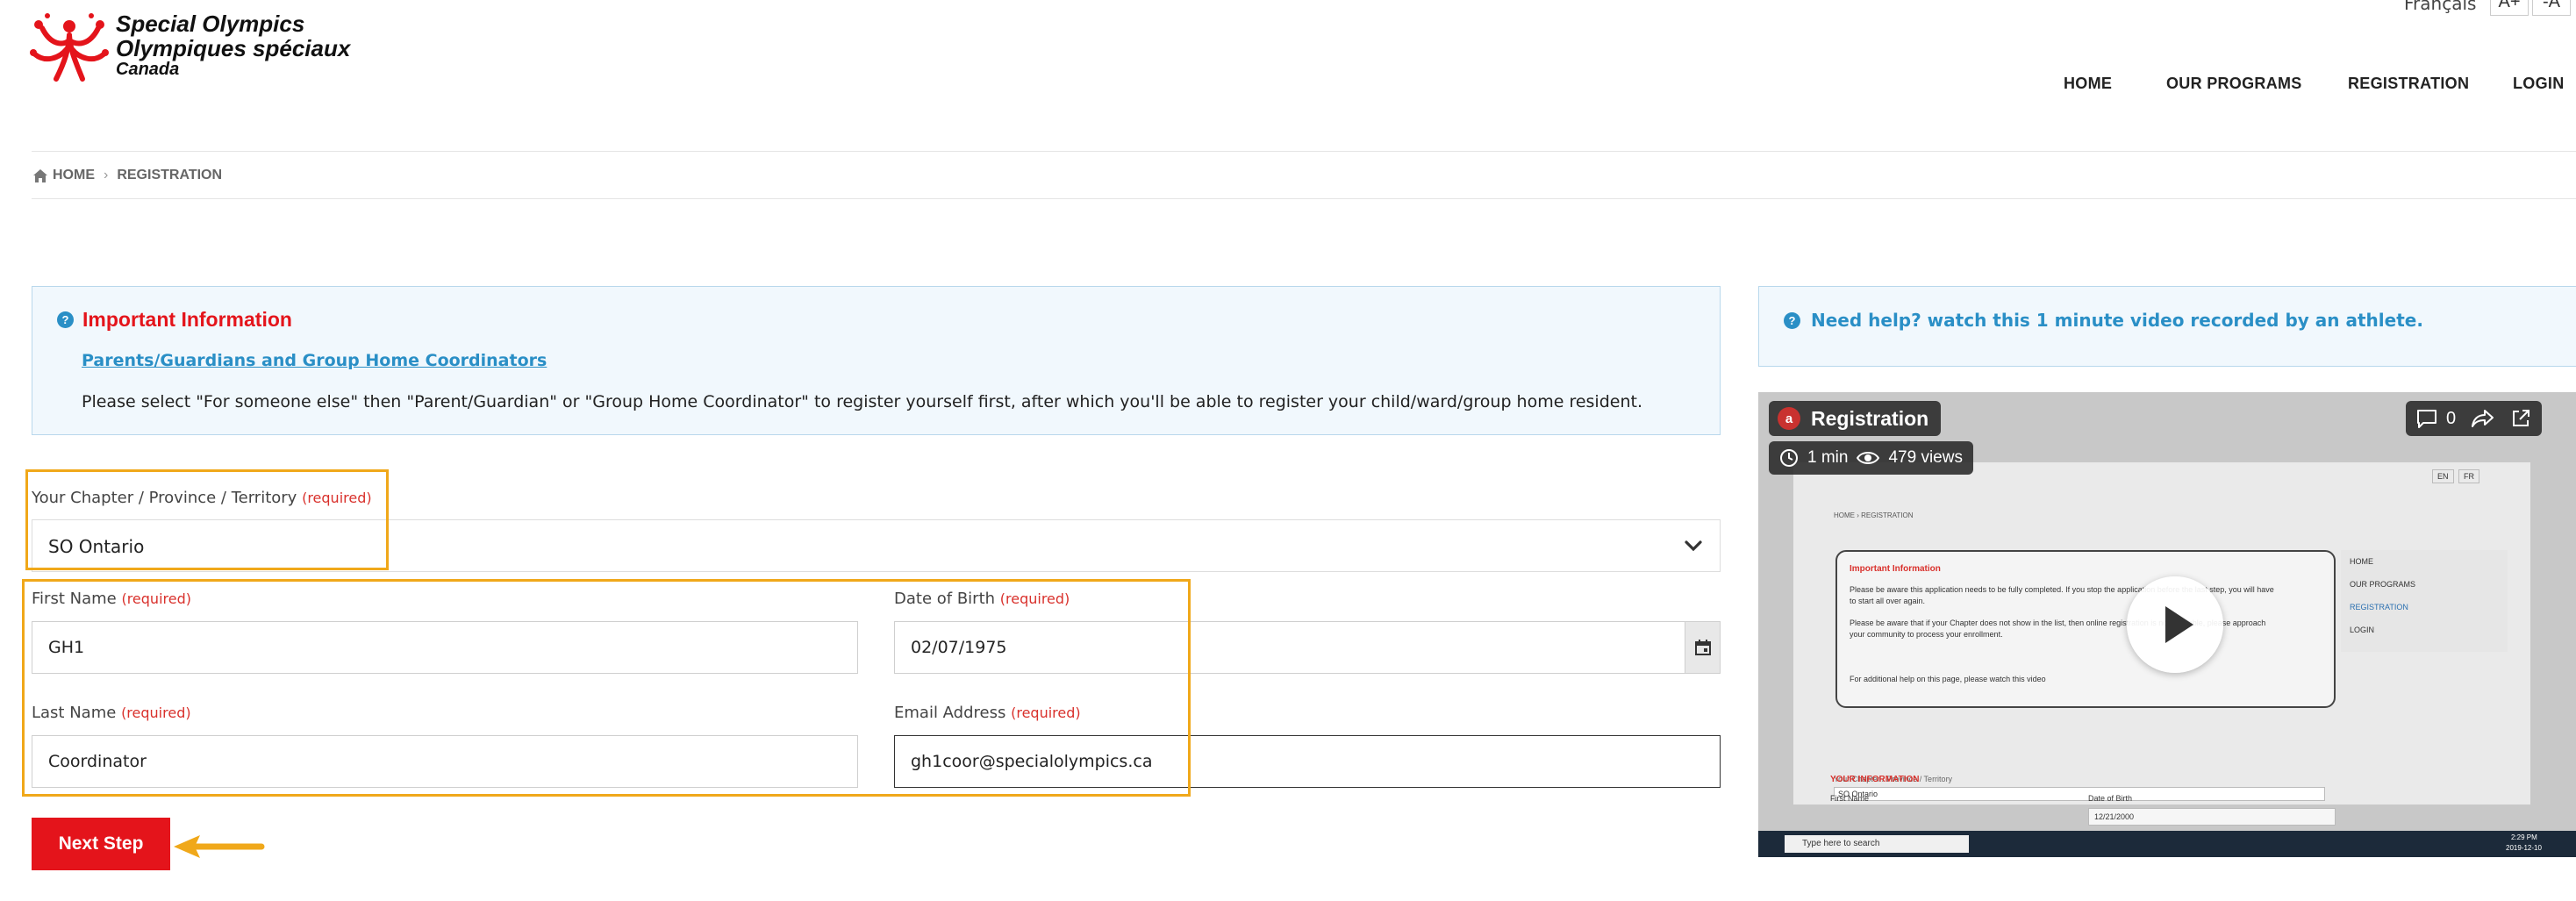 This screenshot has width=2576, height=901. I want to click on breadcrumb: HOME › REGISTRATION, so click(127, 176).